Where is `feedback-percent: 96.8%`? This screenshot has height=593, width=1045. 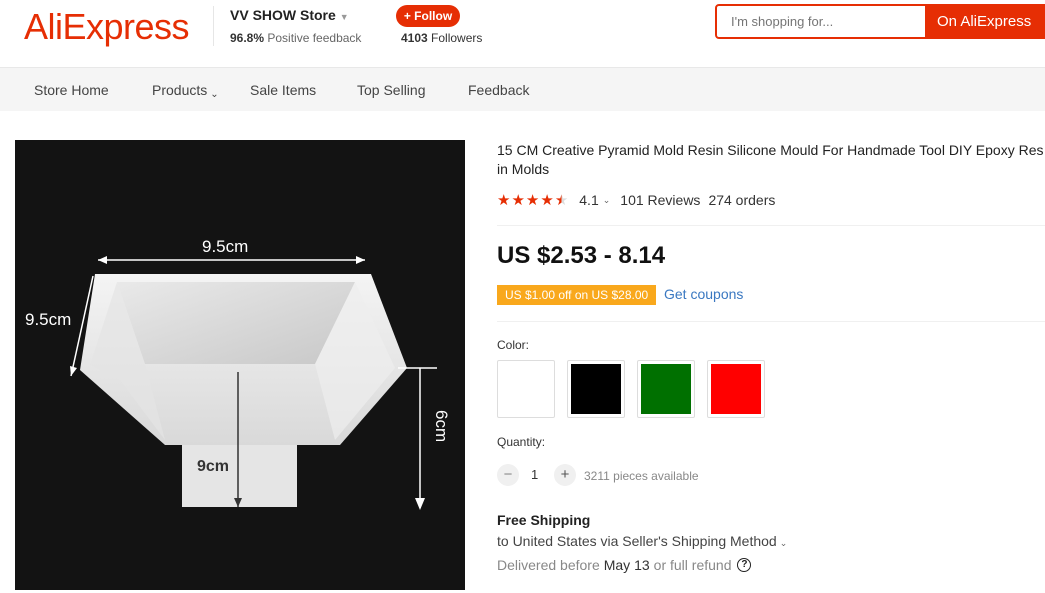 feedback-percent: 96.8% is located at coordinates (247, 38).